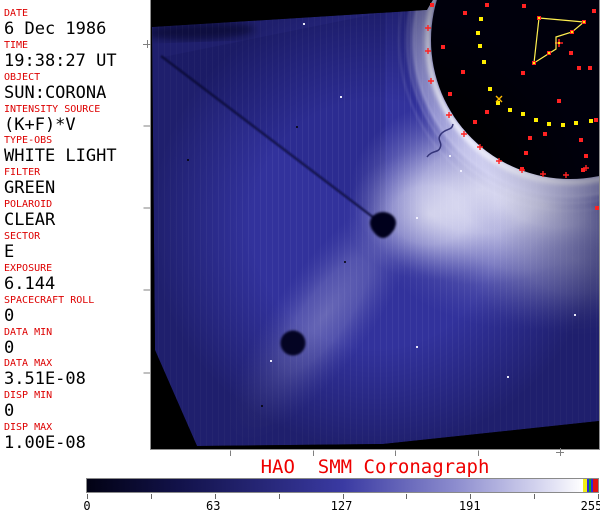  What do you see at coordinates (28, 268) in the screenshot?
I see `metadata-label: EXPOSURE` at bounding box center [28, 268].